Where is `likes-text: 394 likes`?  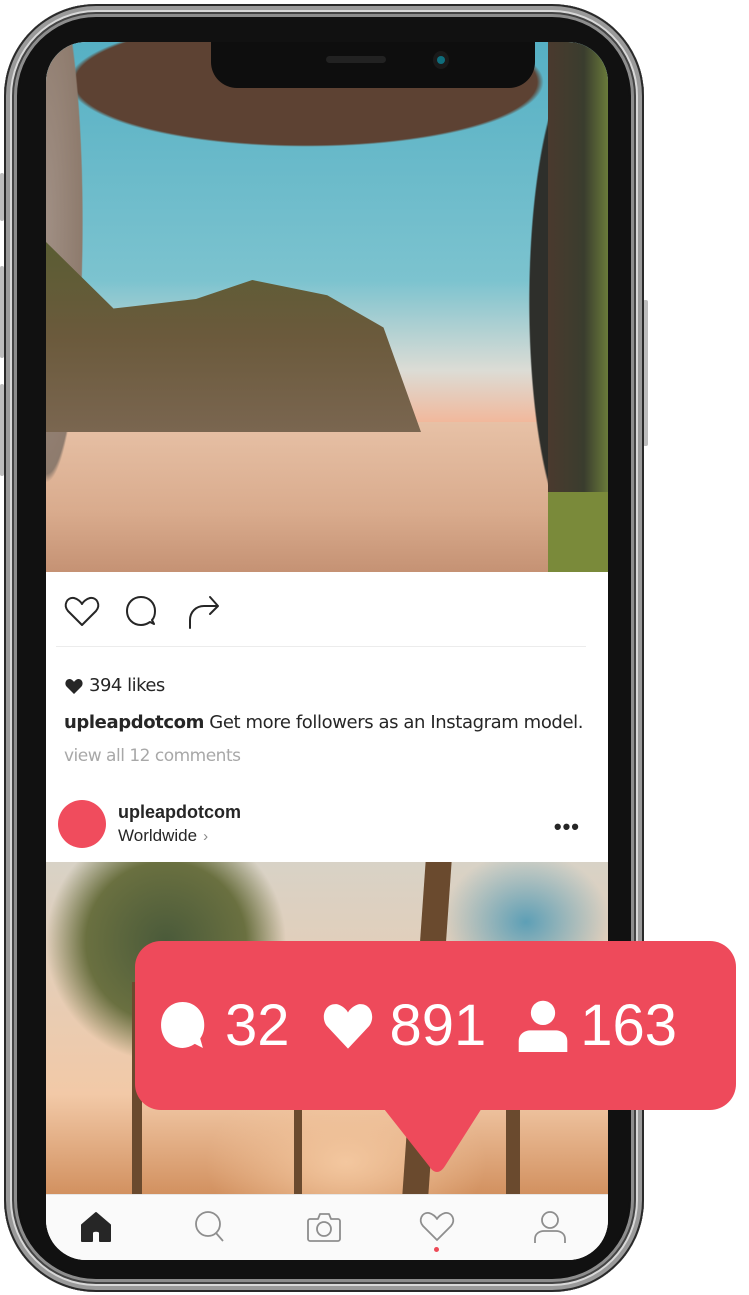 likes-text: 394 likes is located at coordinates (127, 685).